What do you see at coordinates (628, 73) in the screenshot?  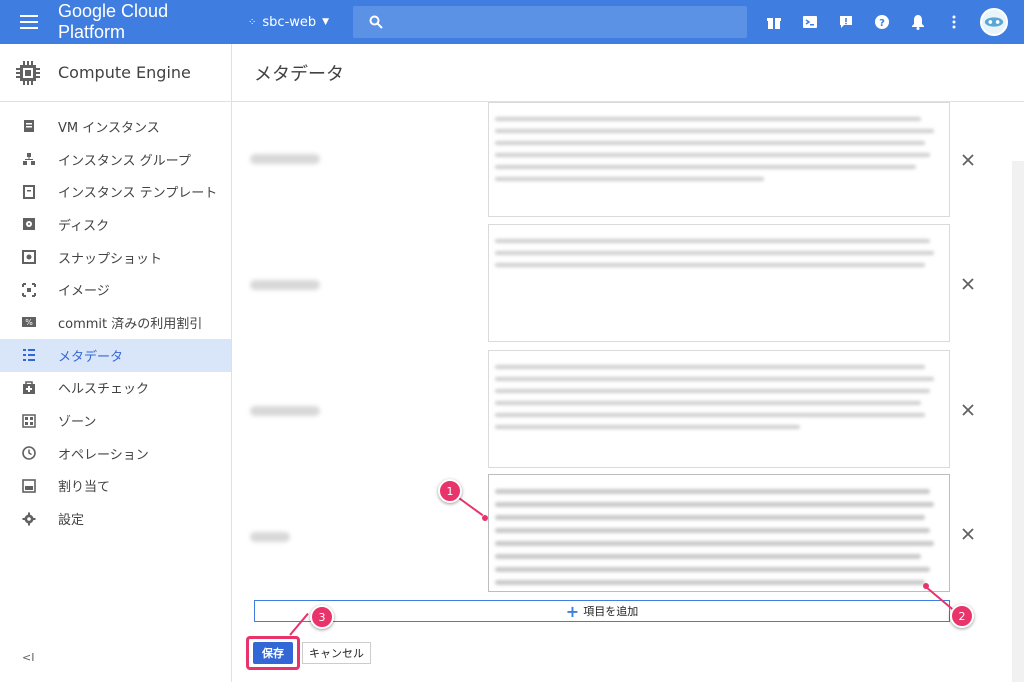 I see `page-title: メタデータ` at bounding box center [628, 73].